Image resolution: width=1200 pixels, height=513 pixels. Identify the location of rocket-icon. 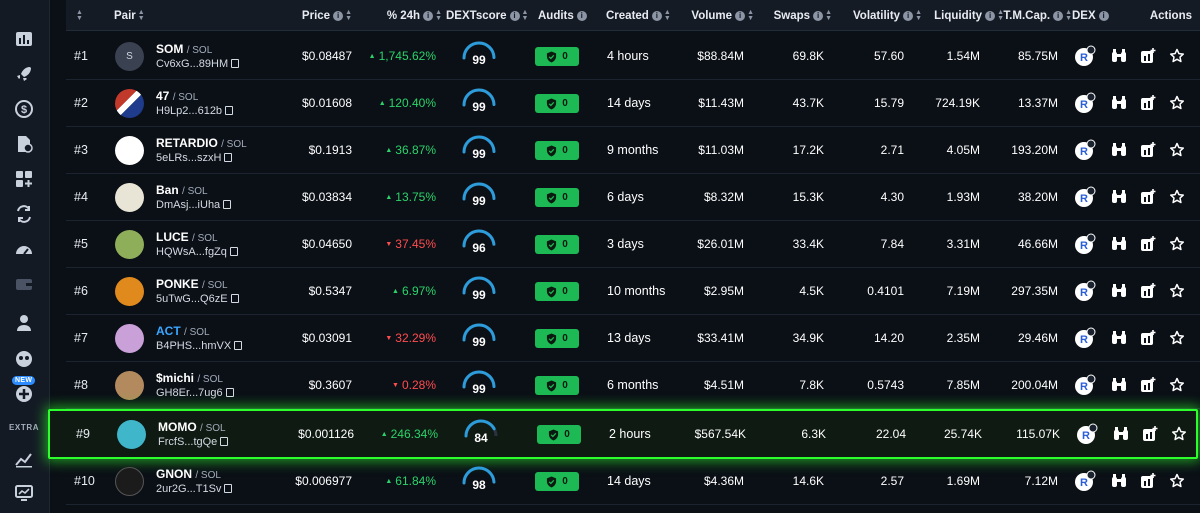
(24, 74).